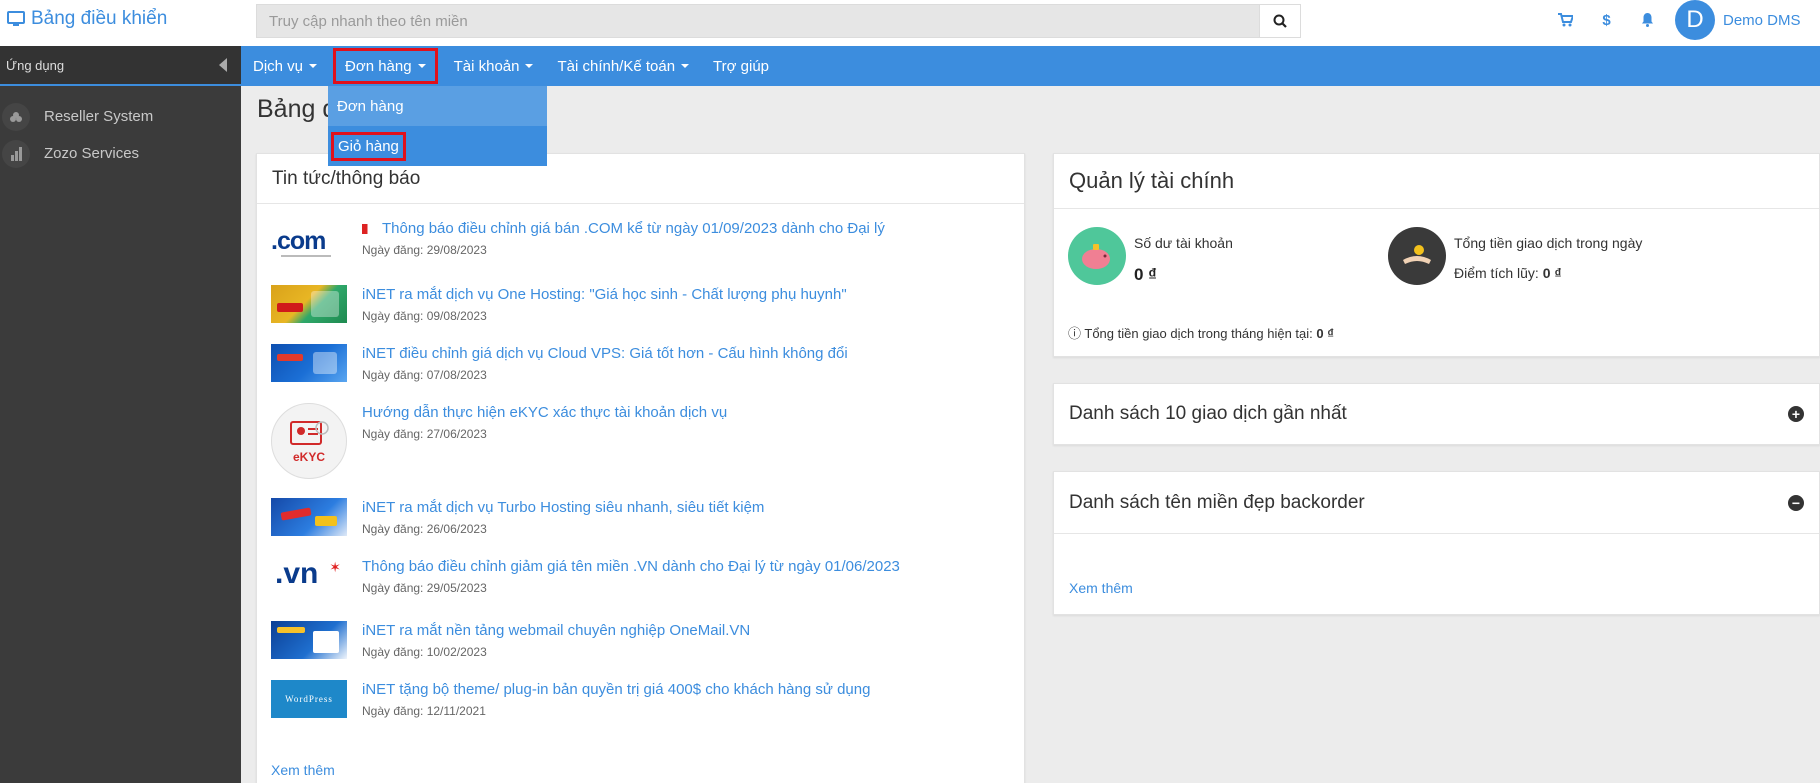 The height and width of the screenshot is (783, 1820). Describe the element at coordinates (369, 229) in the screenshot. I see `flag-icon` at that location.